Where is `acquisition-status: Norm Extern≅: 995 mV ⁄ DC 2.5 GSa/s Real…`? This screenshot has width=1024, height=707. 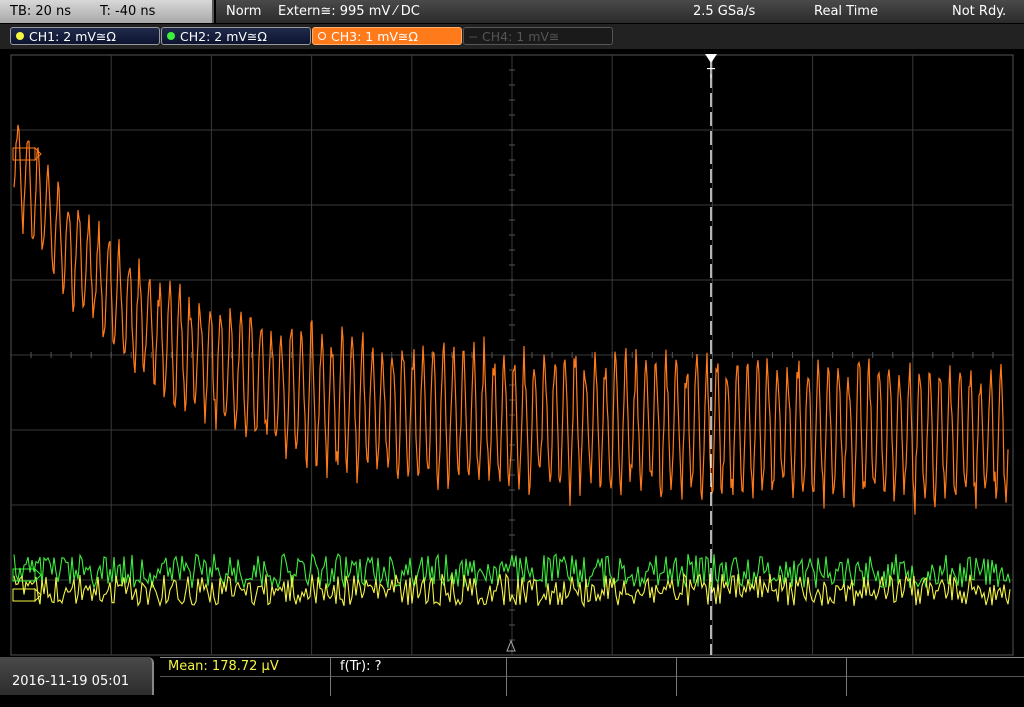 acquisition-status: Norm Extern≅: 995 mV ⁄ DC 2.5 GSa/s Real… is located at coordinates (620, 11).